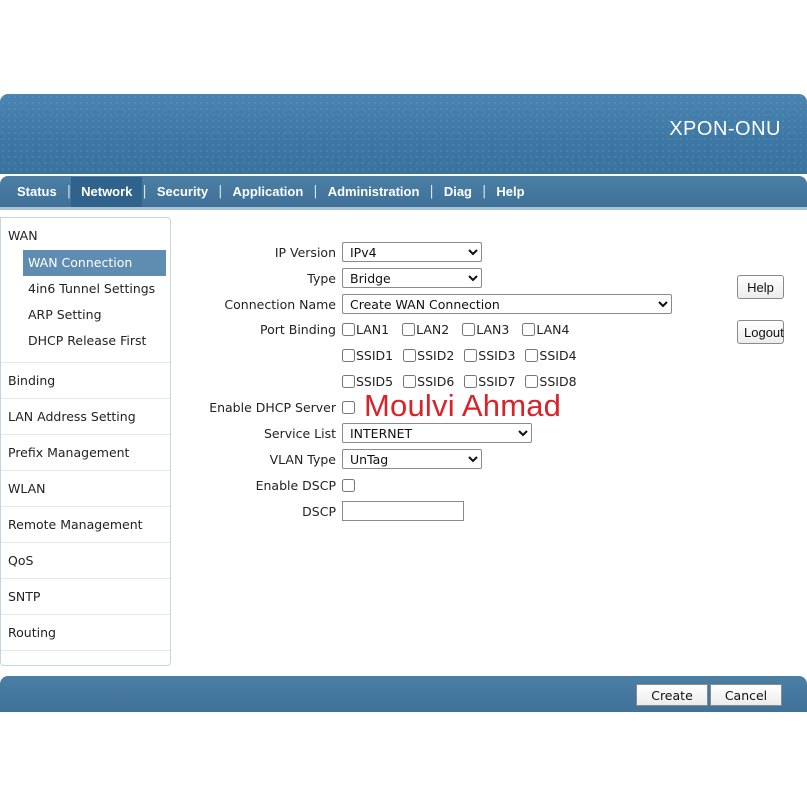  What do you see at coordinates (268, 192) in the screenshot?
I see `nav-application: Application` at bounding box center [268, 192].